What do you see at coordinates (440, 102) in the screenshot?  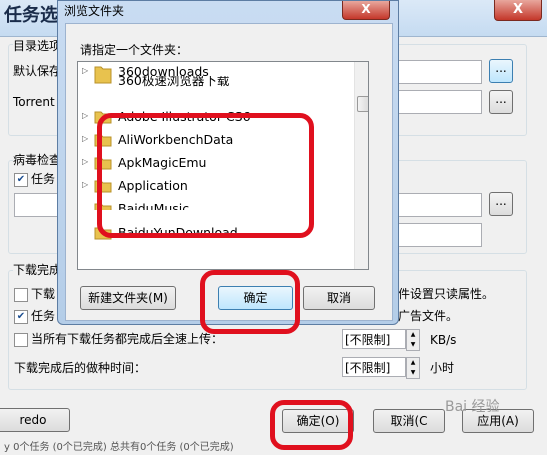 I see `torrent-path-field` at bounding box center [440, 102].